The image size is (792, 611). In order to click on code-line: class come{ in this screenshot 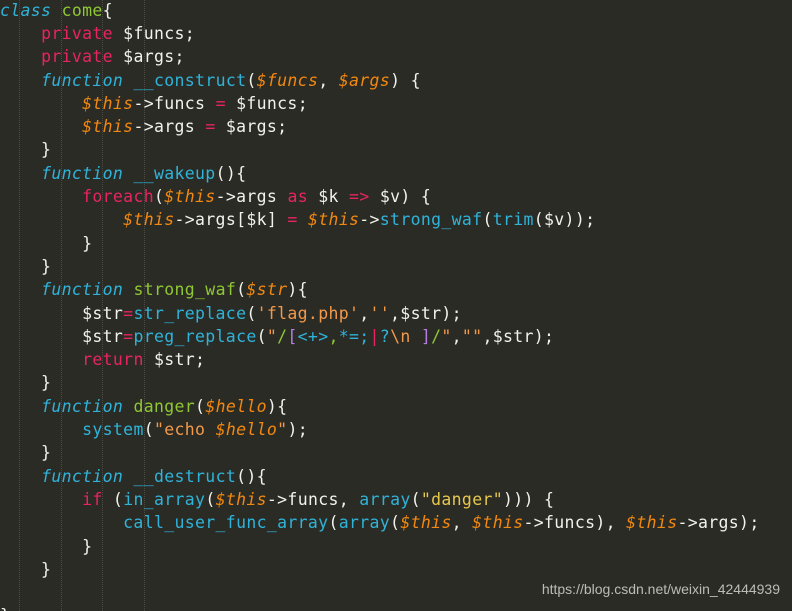, I will do `click(396, 11)`.